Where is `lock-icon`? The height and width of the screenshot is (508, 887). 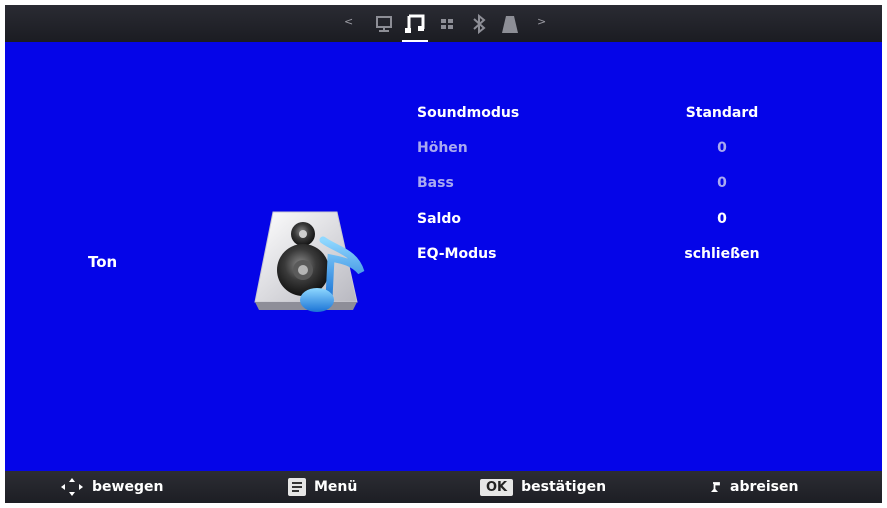 lock-icon is located at coordinates (510, 24).